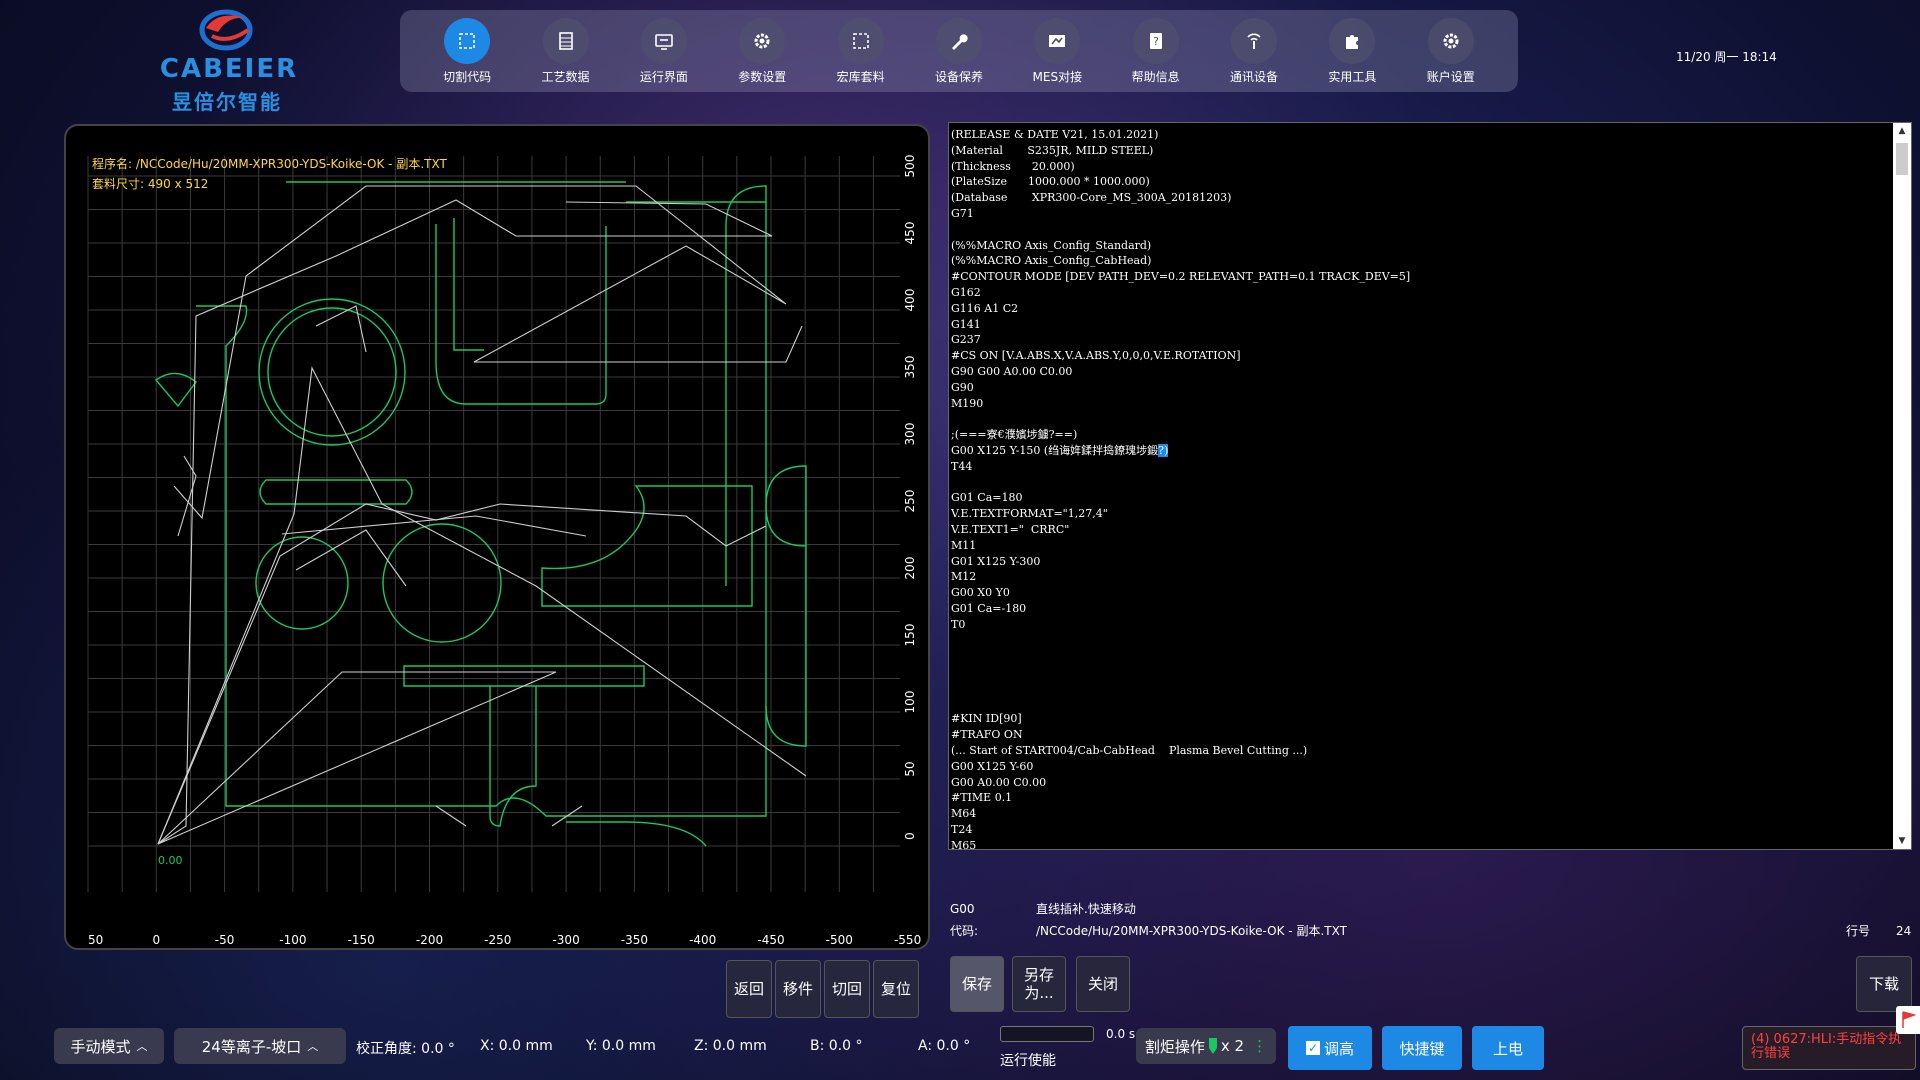  What do you see at coordinates (516, 1046) in the screenshot?
I see `x-position: X: 0.0 mm` at bounding box center [516, 1046].